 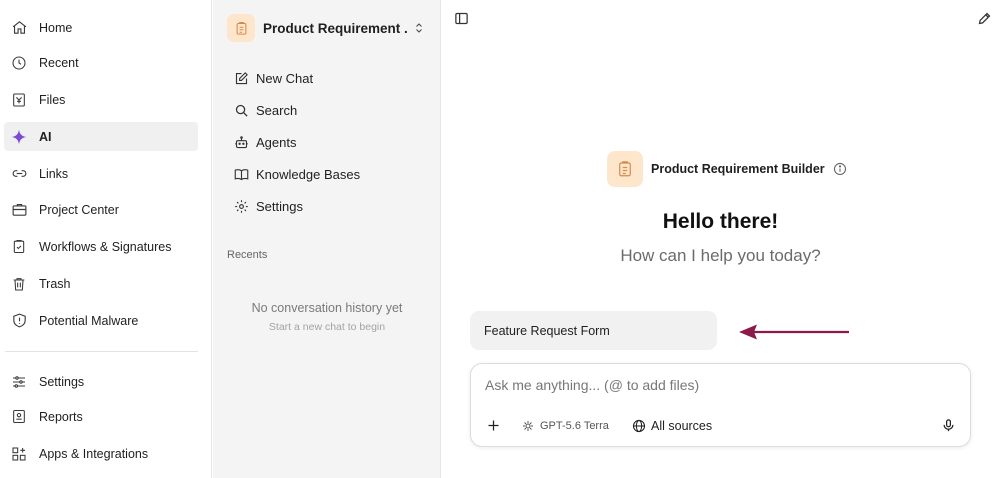 I want to click on greeting-title: Hello there!, so click(x=720, y=221).